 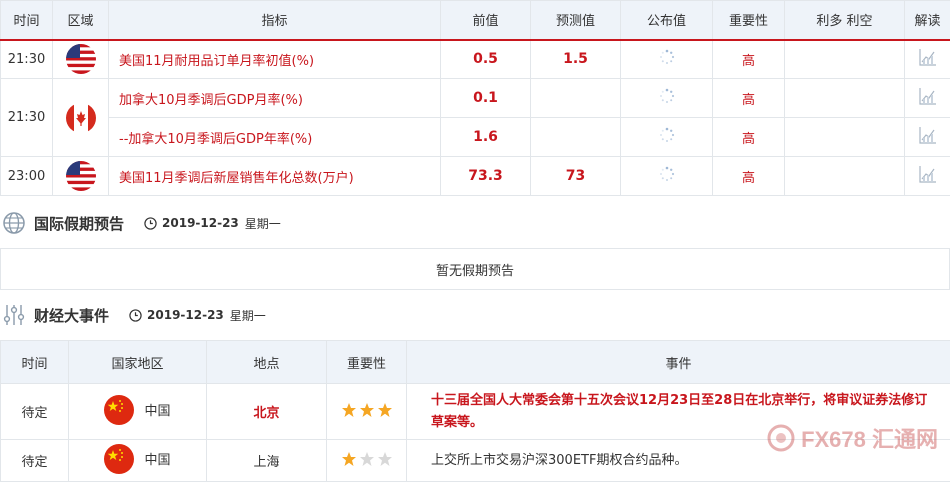 I want to click on holiday-date-text: 2019-12-23, so click(x=200, y=223).